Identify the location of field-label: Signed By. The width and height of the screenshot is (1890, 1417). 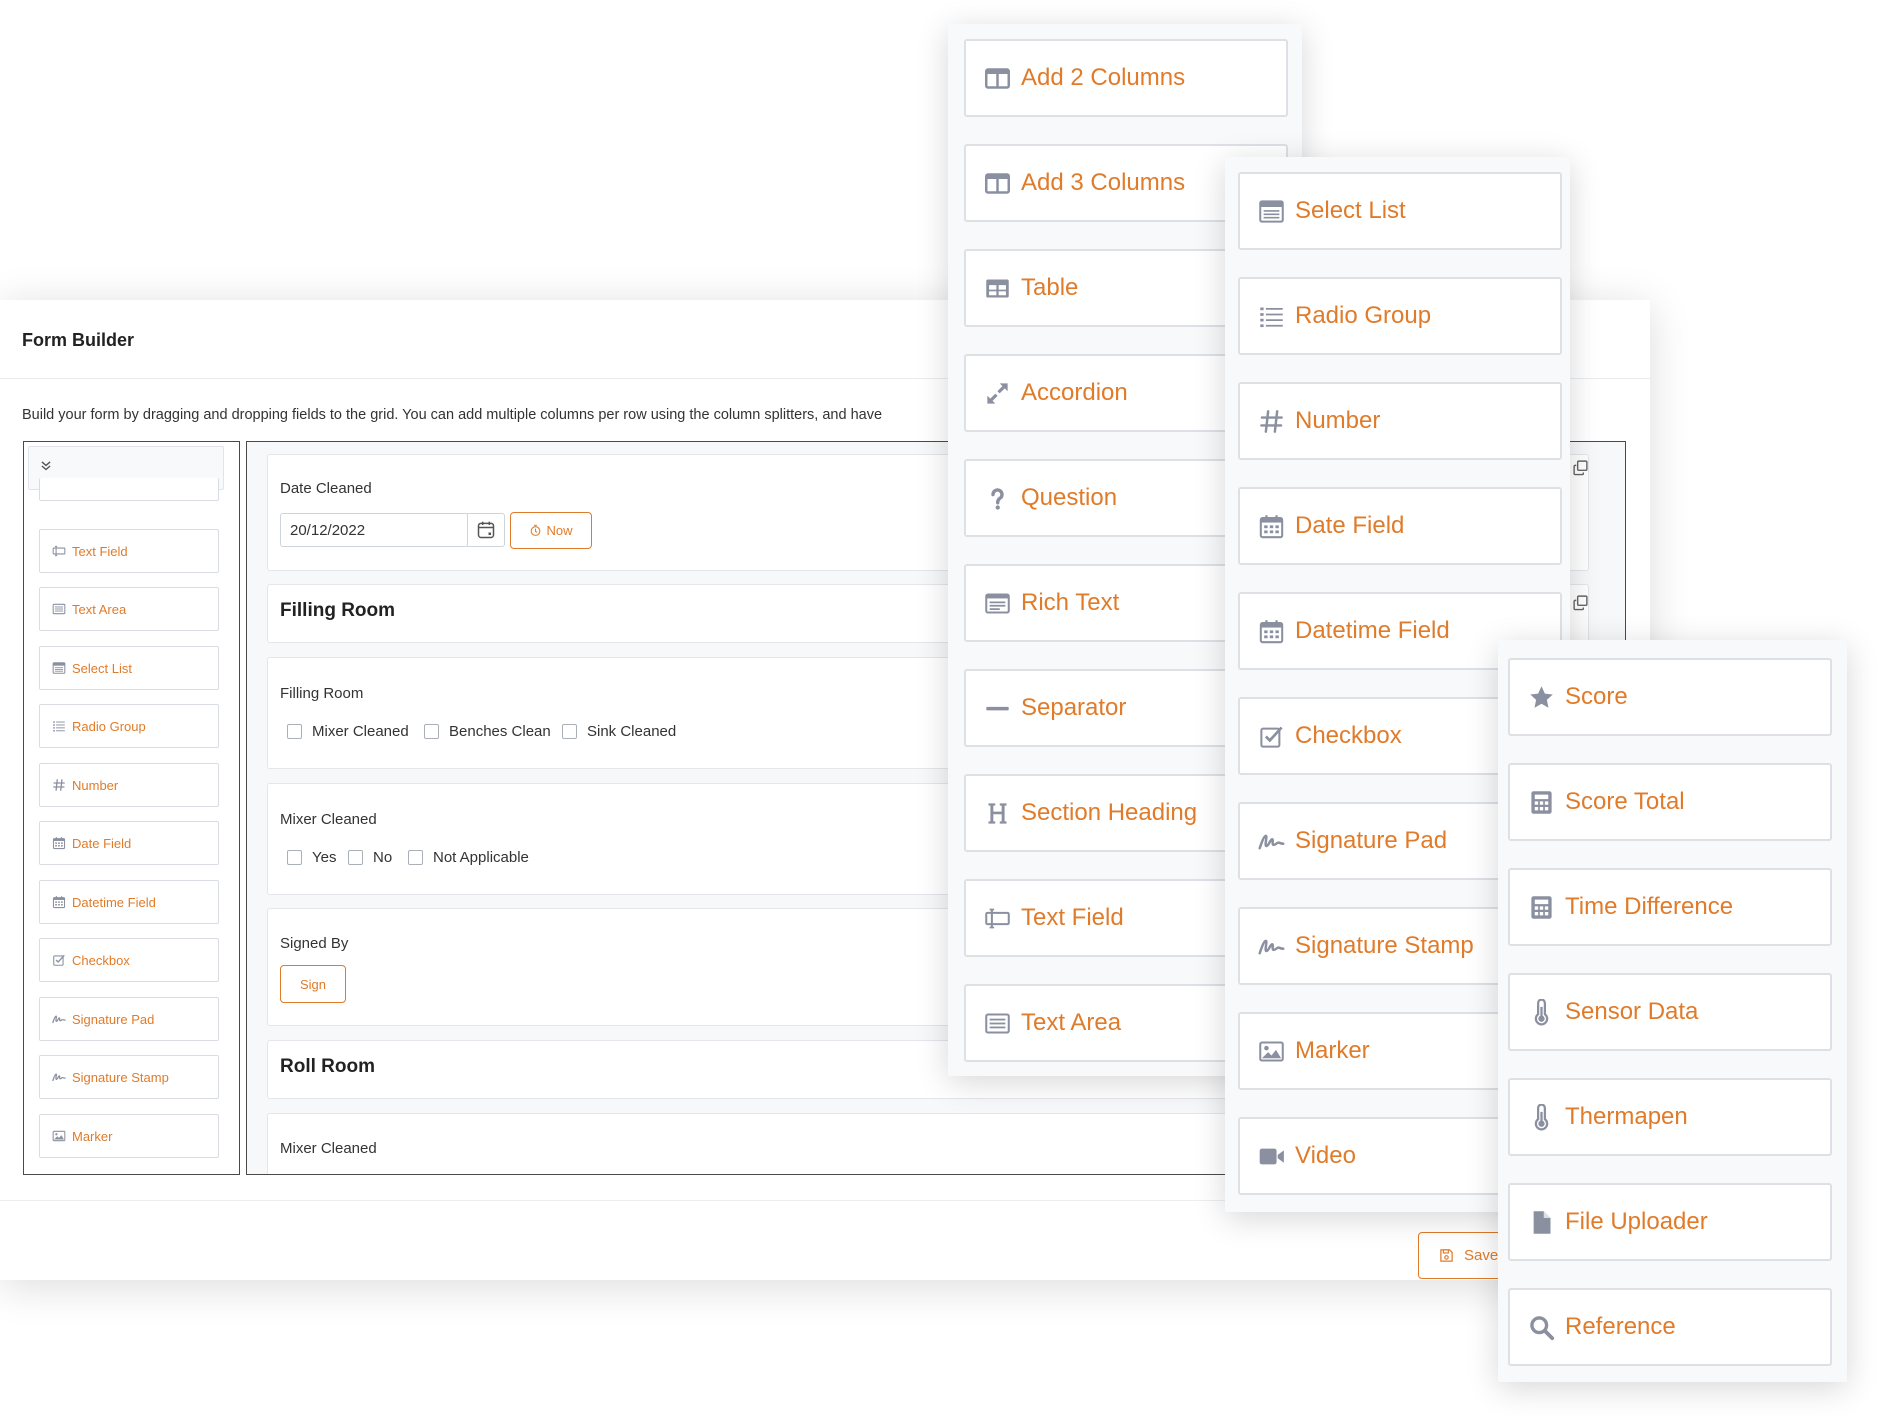
(314, 943).